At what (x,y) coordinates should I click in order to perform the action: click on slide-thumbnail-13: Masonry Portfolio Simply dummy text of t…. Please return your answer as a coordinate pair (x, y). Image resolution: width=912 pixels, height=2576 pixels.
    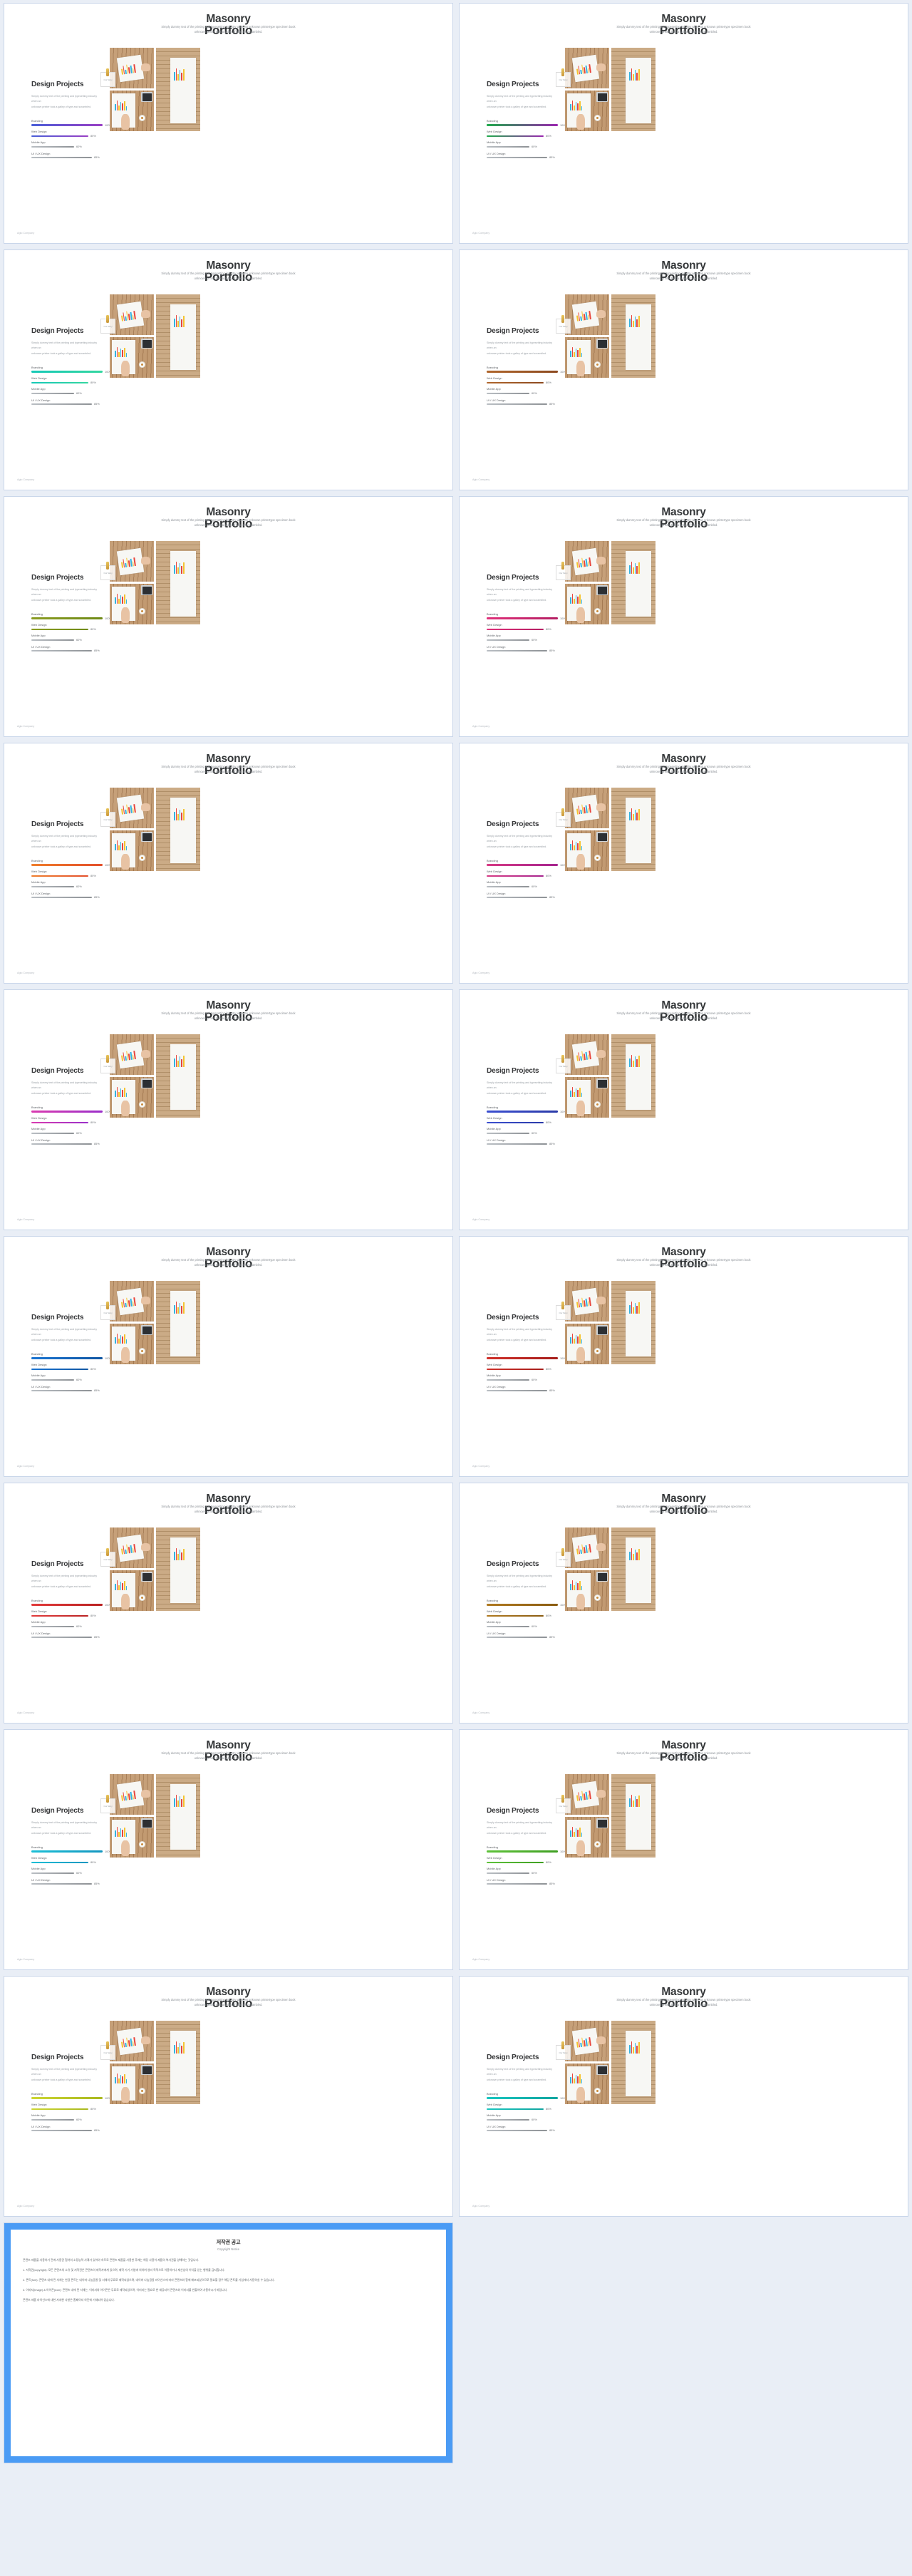
    Looking at the image, I should click on (228, 1603).